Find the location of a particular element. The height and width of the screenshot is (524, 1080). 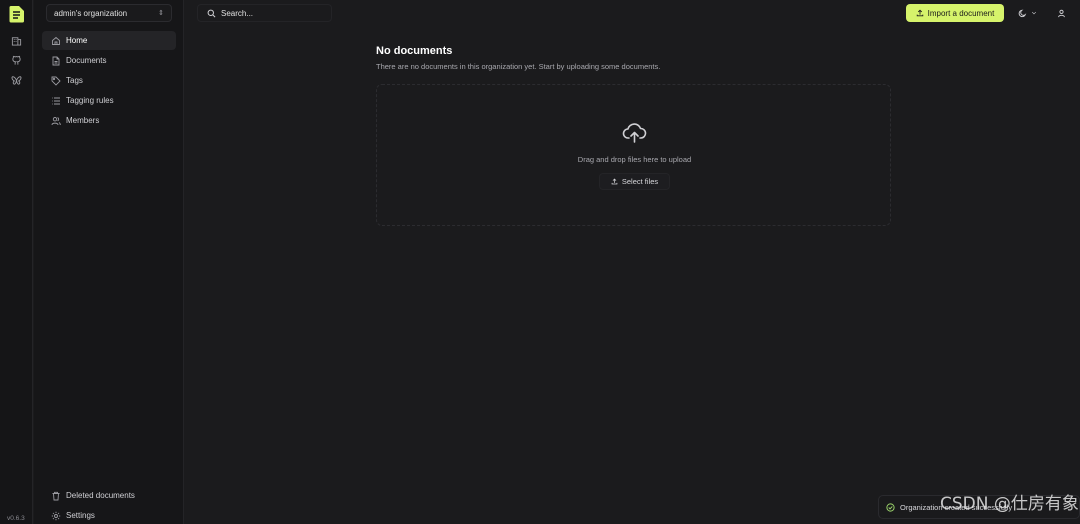

user-icon is located at coordinates (1061, 13).